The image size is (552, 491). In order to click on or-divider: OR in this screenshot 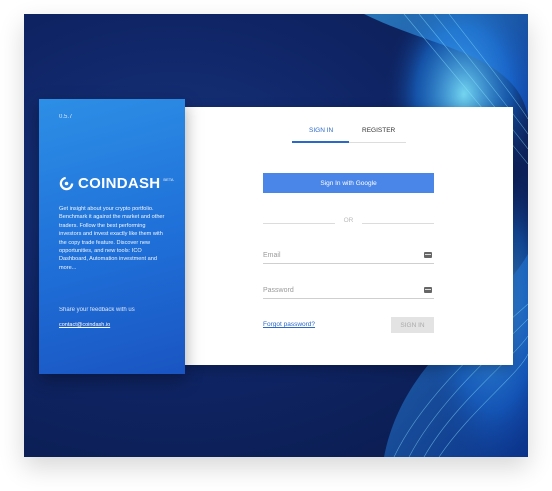, I will do `click(348, 222)`.